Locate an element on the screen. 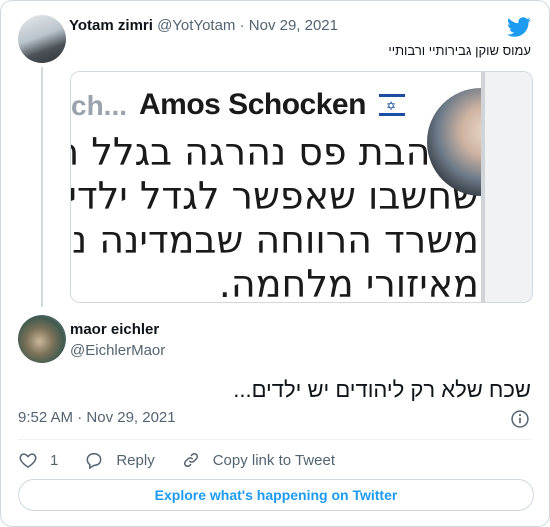 The height and width of the screenshot is (527, 550). copy-link-button: Copy link to Tweet is located at coordinates (258, 460).